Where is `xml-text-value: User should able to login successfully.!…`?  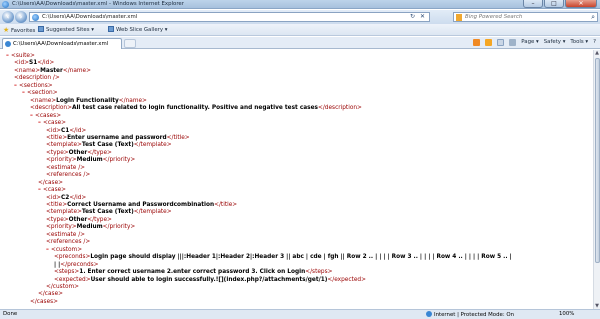 xml-text-value: User should able to login successfully.!… is located at coordinates (209, 279).